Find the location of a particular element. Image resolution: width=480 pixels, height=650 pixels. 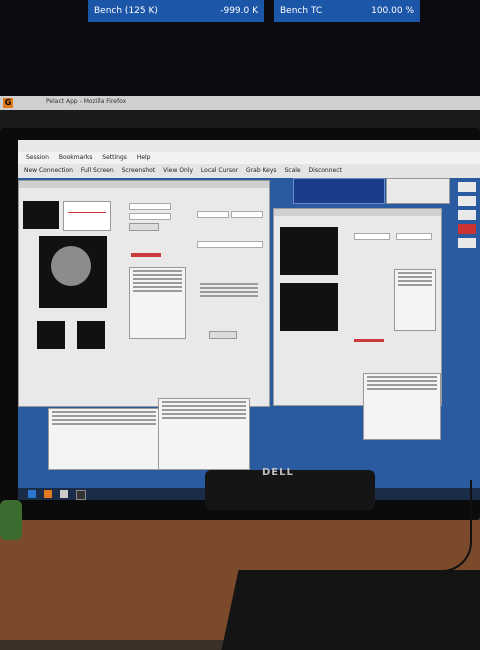

upper-monitor-screen: Bench (125 K) -999.0 K Bench TC 100.00 % is located at coordinates (240, 48).